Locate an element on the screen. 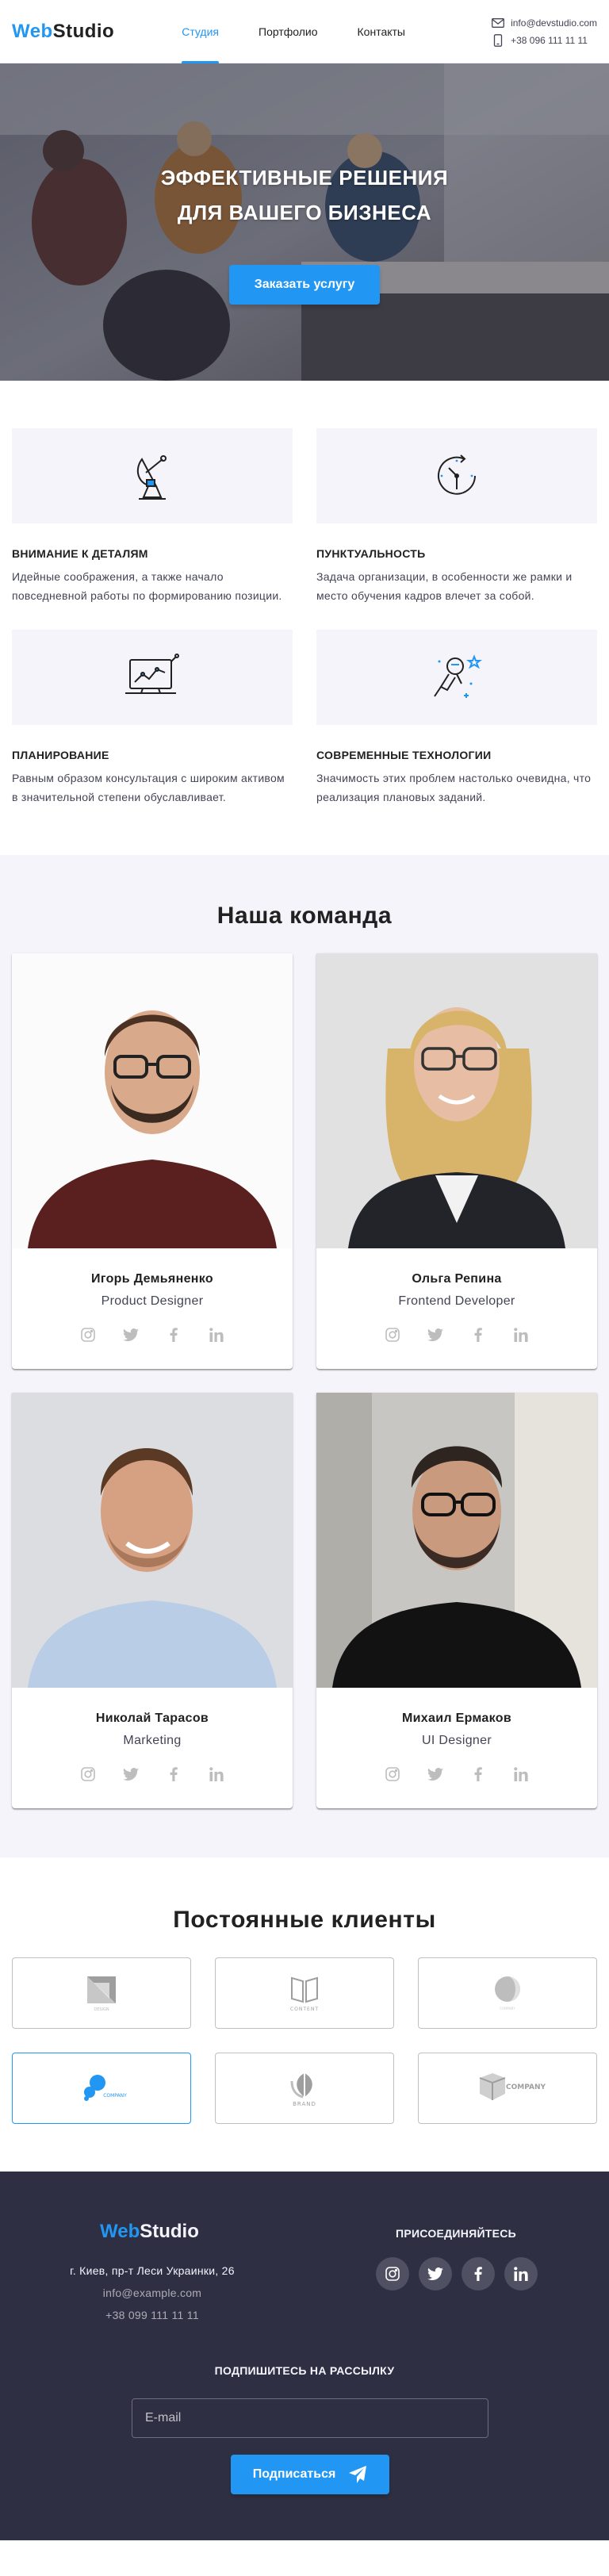 The width and height of the screenshot is (609, 2576). footer-phone-link: +38 099 111 11 11 is located at coordinates (152, 2315).